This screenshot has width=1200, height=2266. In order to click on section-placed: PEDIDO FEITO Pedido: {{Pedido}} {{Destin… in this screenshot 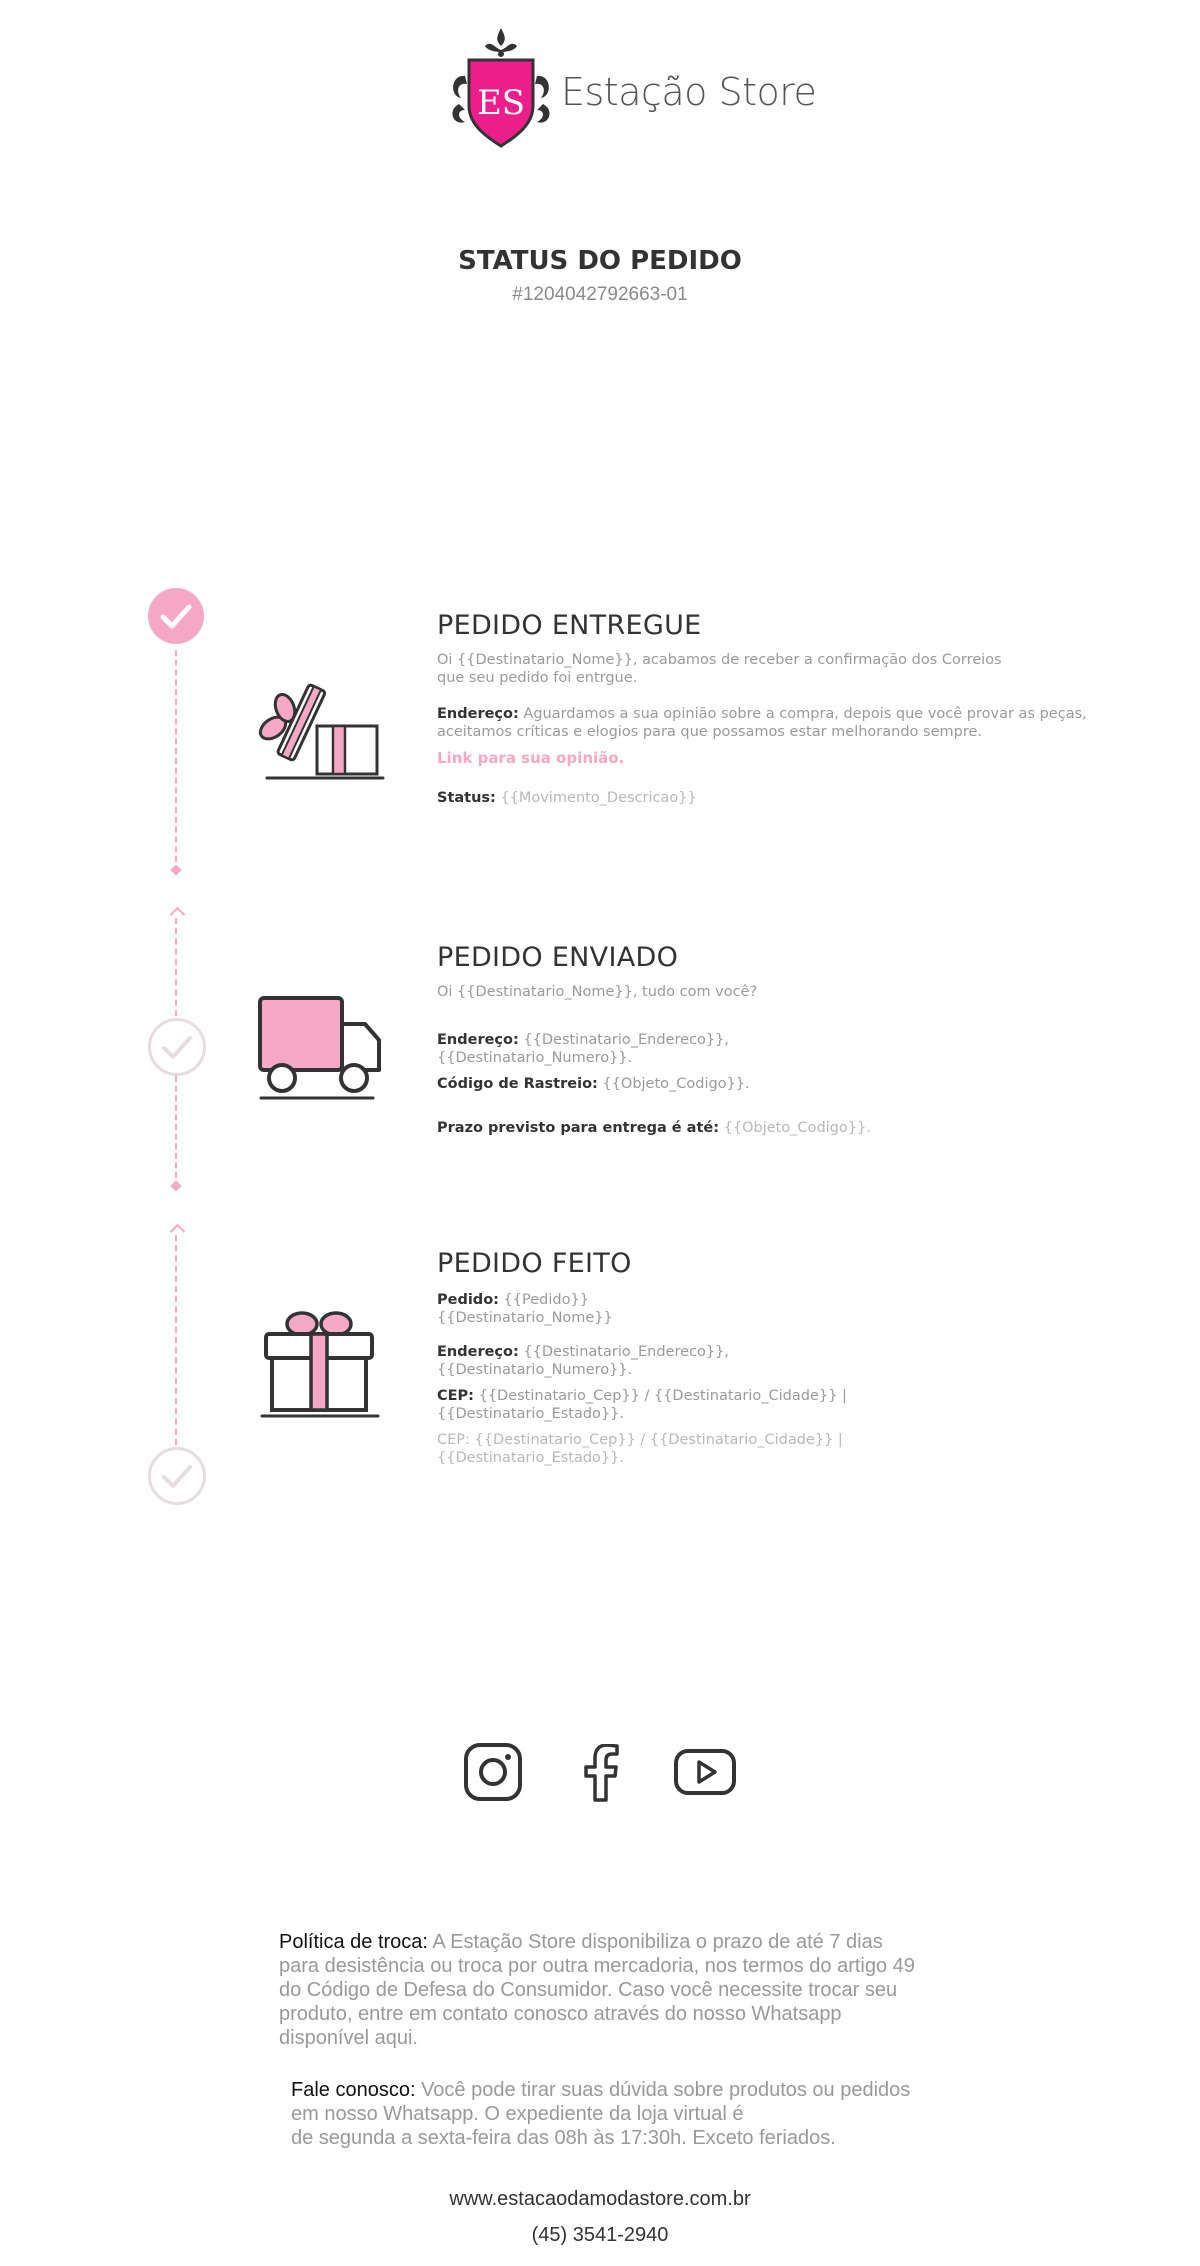, I will do `click(787, 1357)`.